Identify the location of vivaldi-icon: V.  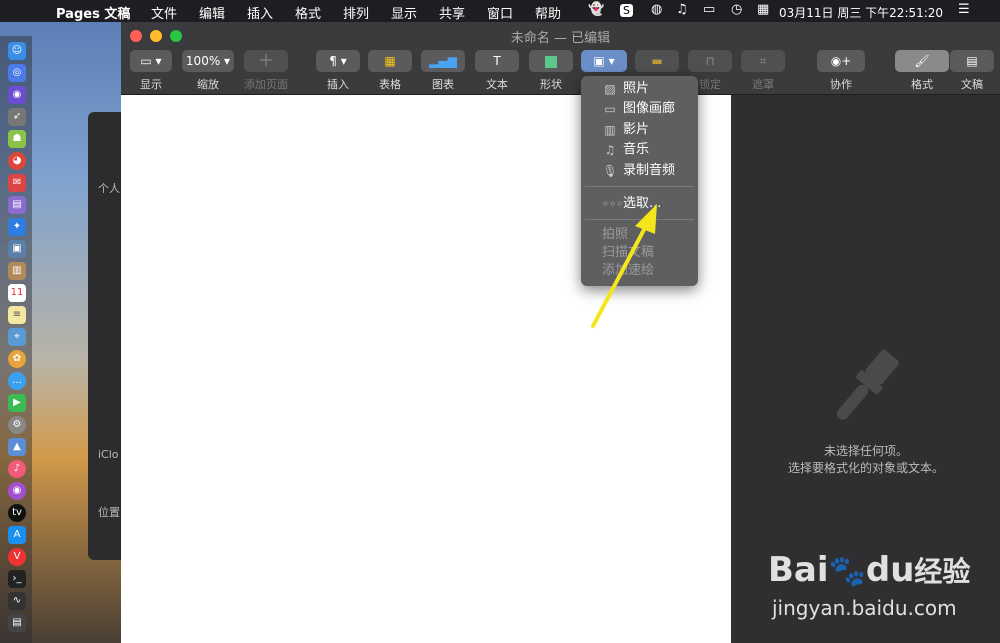
(17, 557).